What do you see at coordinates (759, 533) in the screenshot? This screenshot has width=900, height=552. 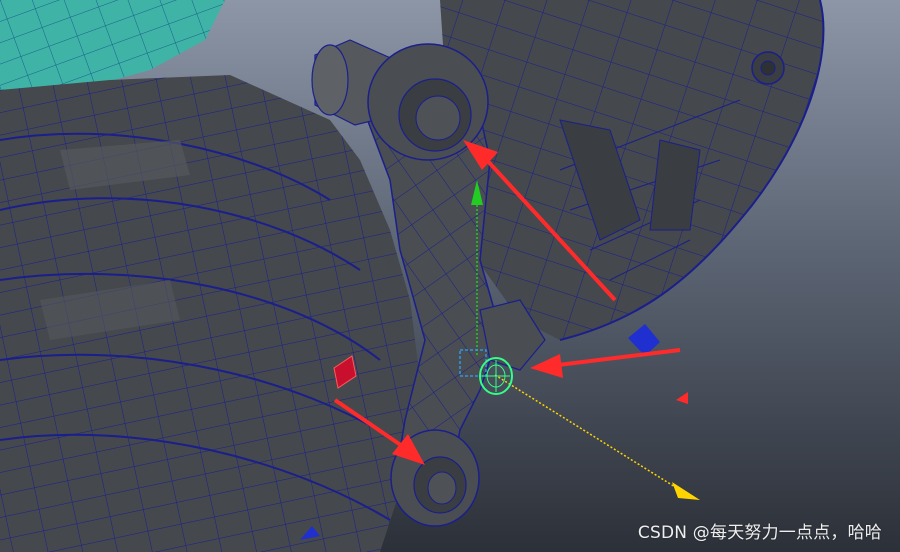 I see `csdn-watermark: CSDN @每天努力一点点，哈哈` at bounding box center [759, 533].